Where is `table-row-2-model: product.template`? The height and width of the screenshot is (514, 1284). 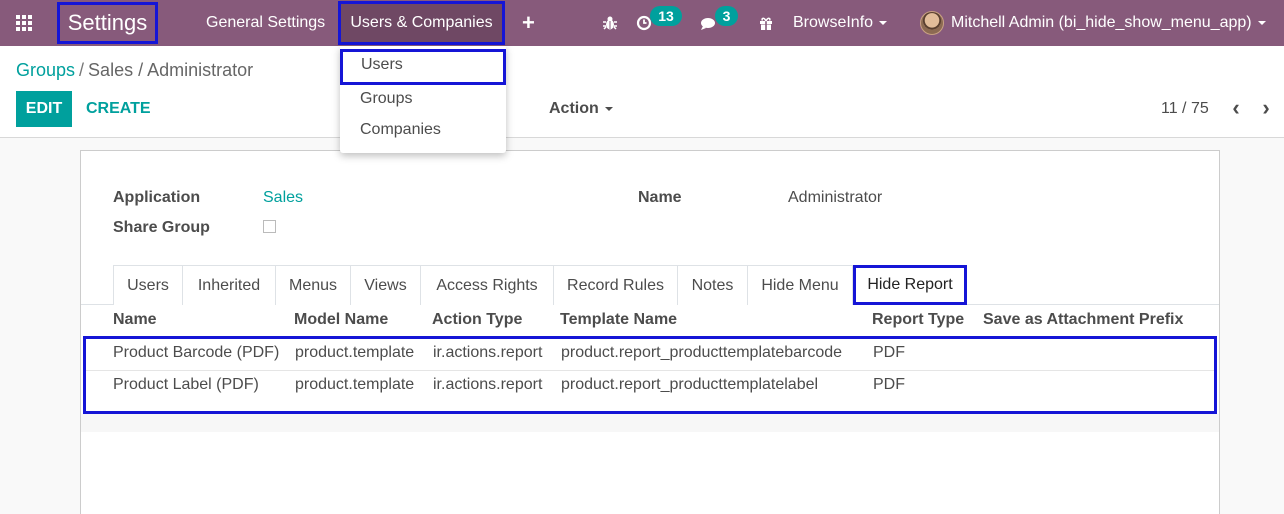
table-row-2-model: product.template is located at coordinates (354, 385).